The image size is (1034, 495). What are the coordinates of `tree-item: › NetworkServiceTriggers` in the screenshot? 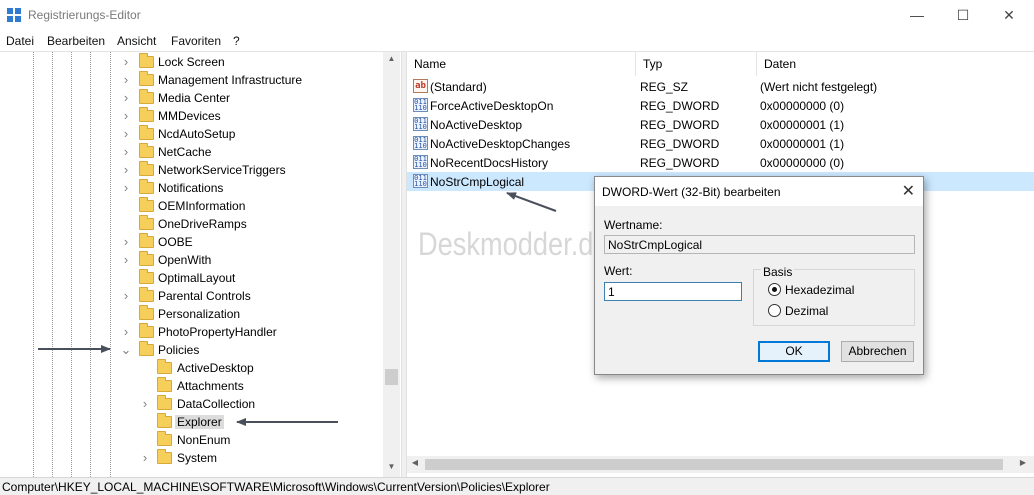 It's located at (190, 170).